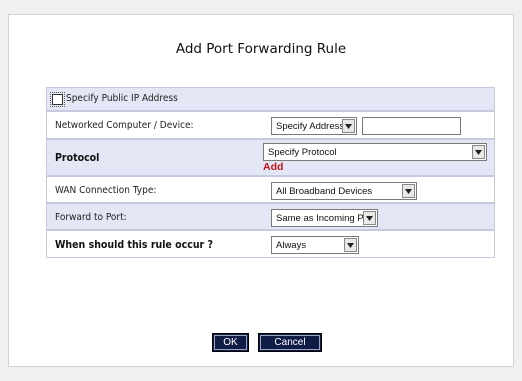 This screenshot has width=522, height=381. What do you see at coordinates (77, 158) in the screenshot?
I see `protocol-label: Protocol` at bounding box center [77, 158].